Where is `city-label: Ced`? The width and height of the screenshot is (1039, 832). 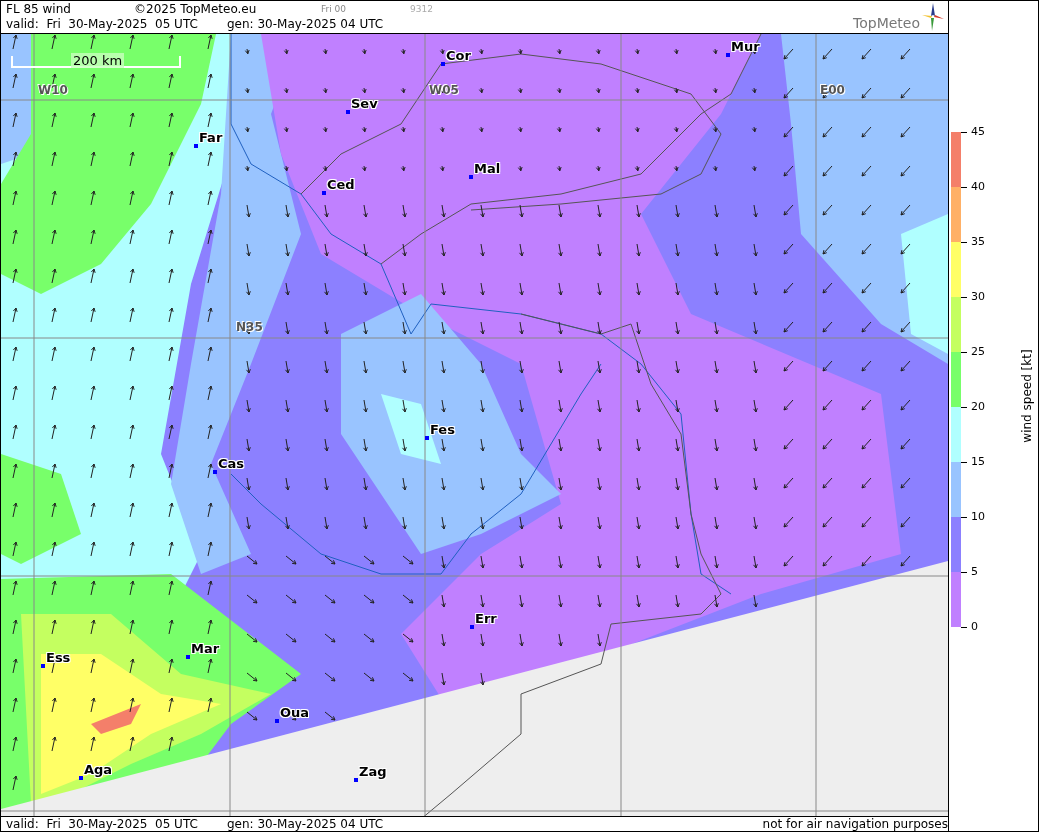
city-label: Ced is located at coordinates (341, 184).